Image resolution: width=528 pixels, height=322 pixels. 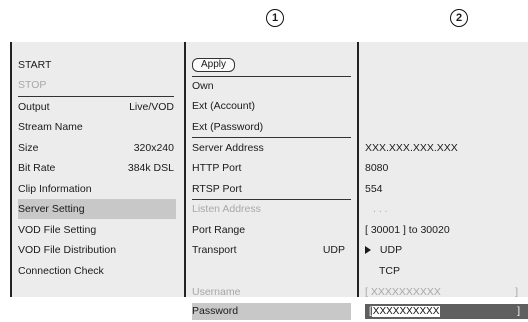 I want to click on rtsp-port-value: 554, so click(x=443, y=189).